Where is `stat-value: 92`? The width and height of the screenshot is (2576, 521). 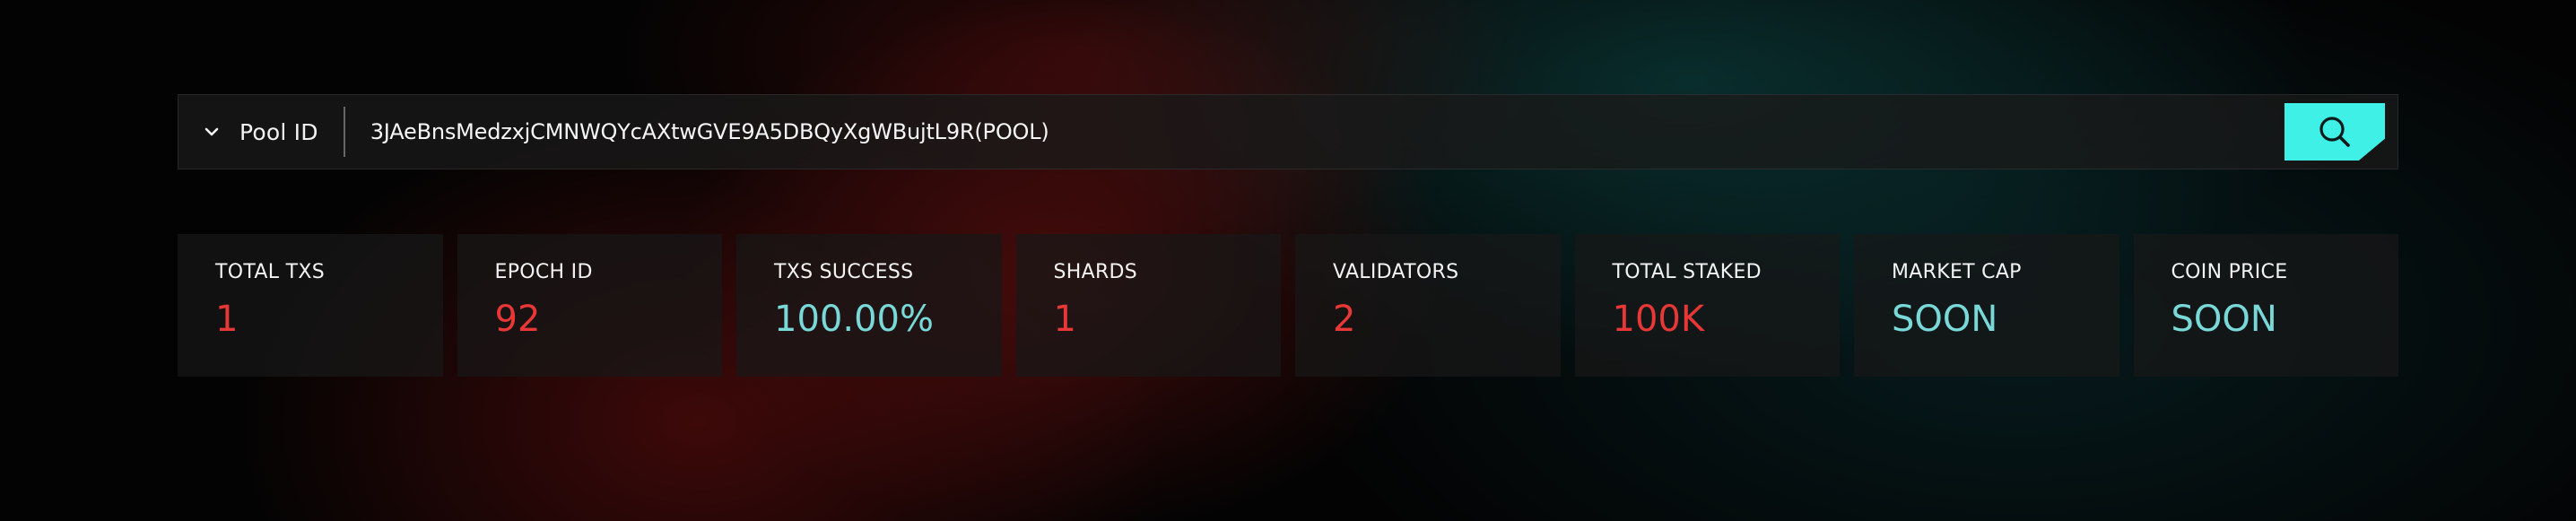 stat-value: 92 is located at coordinates (517, 320).